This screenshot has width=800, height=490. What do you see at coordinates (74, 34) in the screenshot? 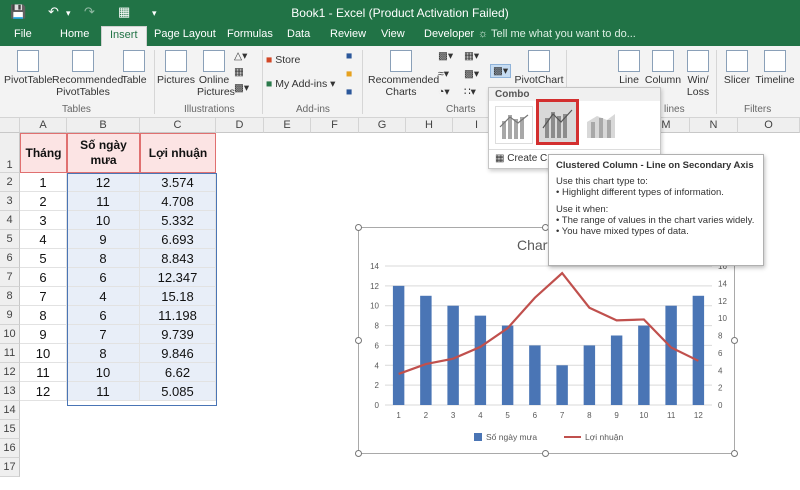
I see `tab-home: Home` at bounding box center [74, 34].